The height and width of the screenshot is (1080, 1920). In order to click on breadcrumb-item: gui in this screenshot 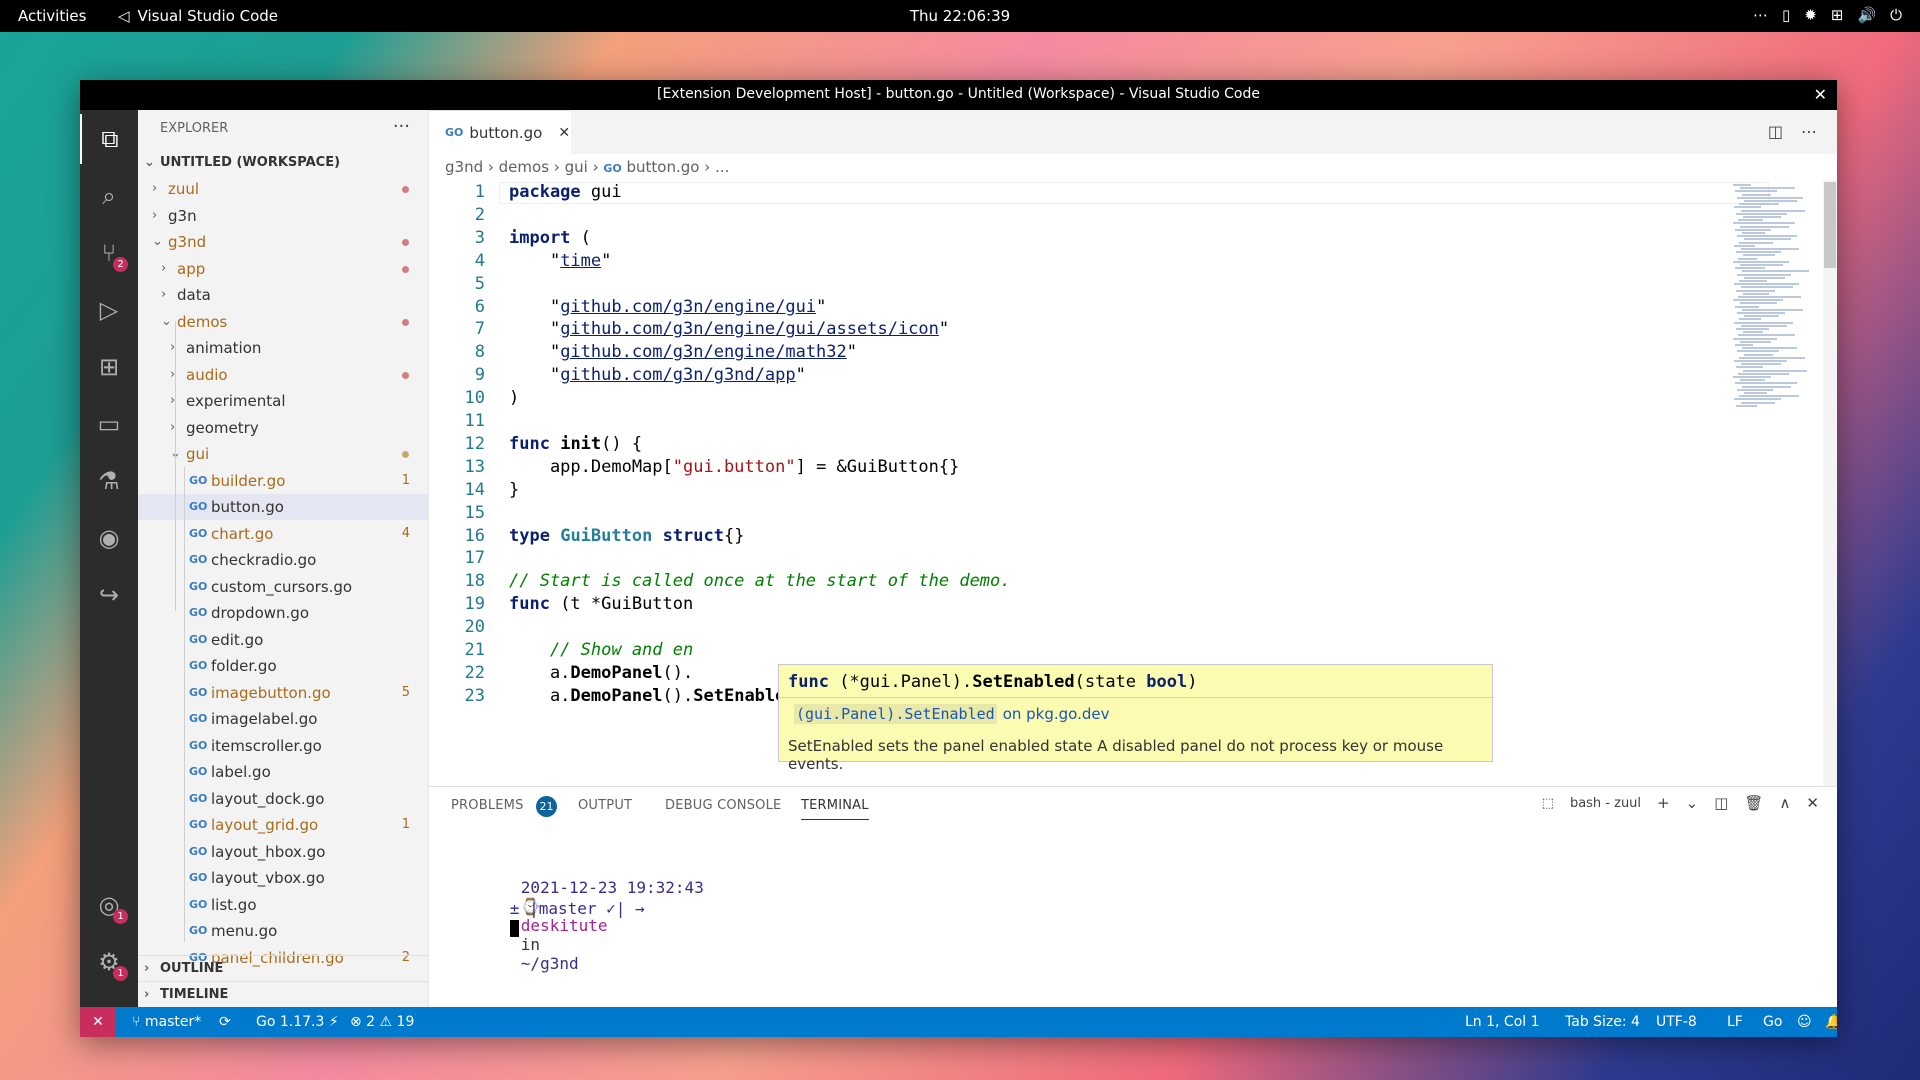, I will do `click(576, 167)`.